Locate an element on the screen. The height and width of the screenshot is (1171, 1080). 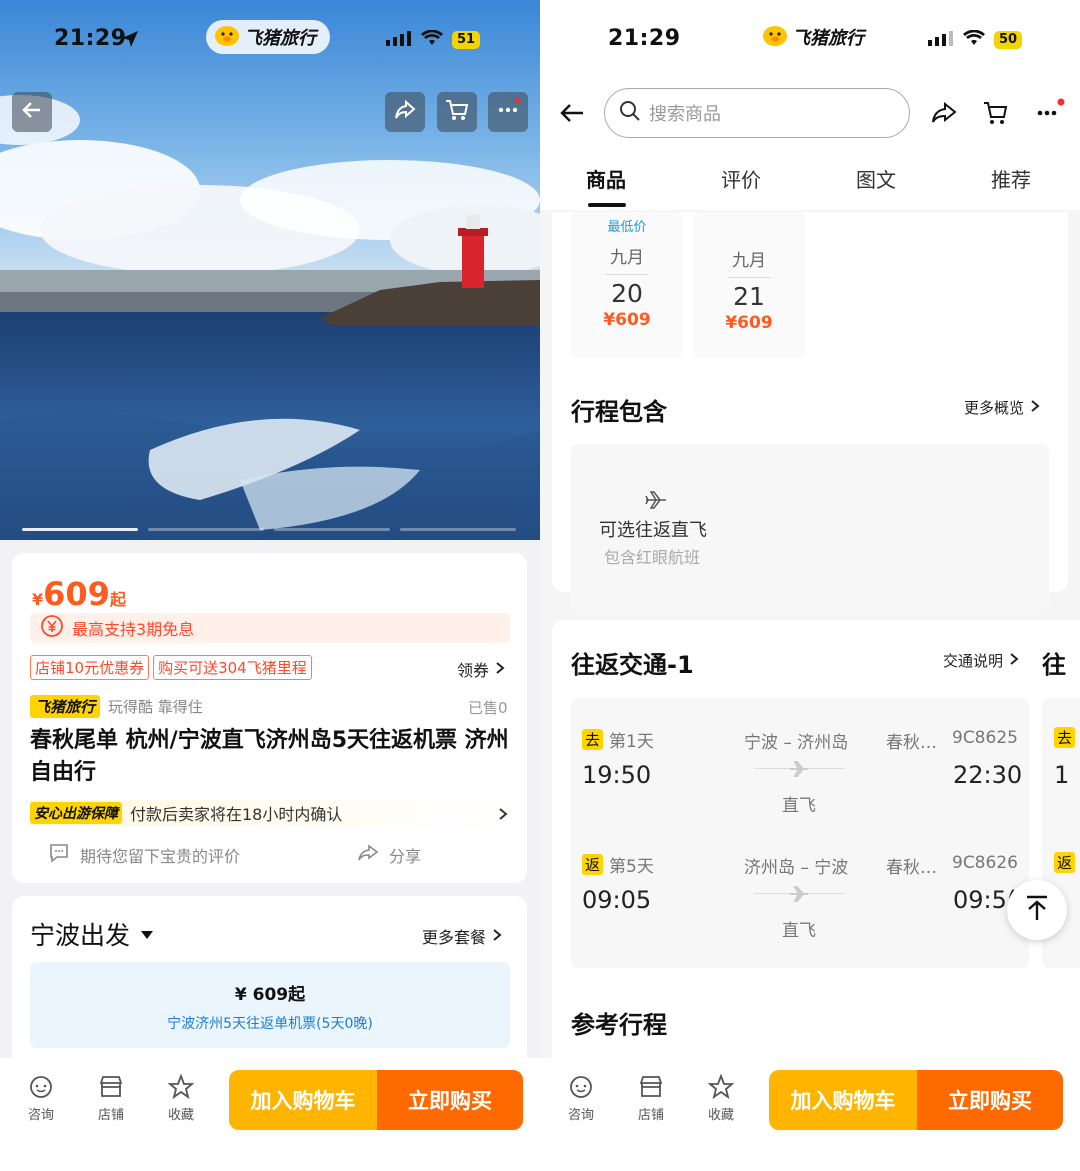
outbound-day: 去 第1天 is located at coordinates (618, 739).